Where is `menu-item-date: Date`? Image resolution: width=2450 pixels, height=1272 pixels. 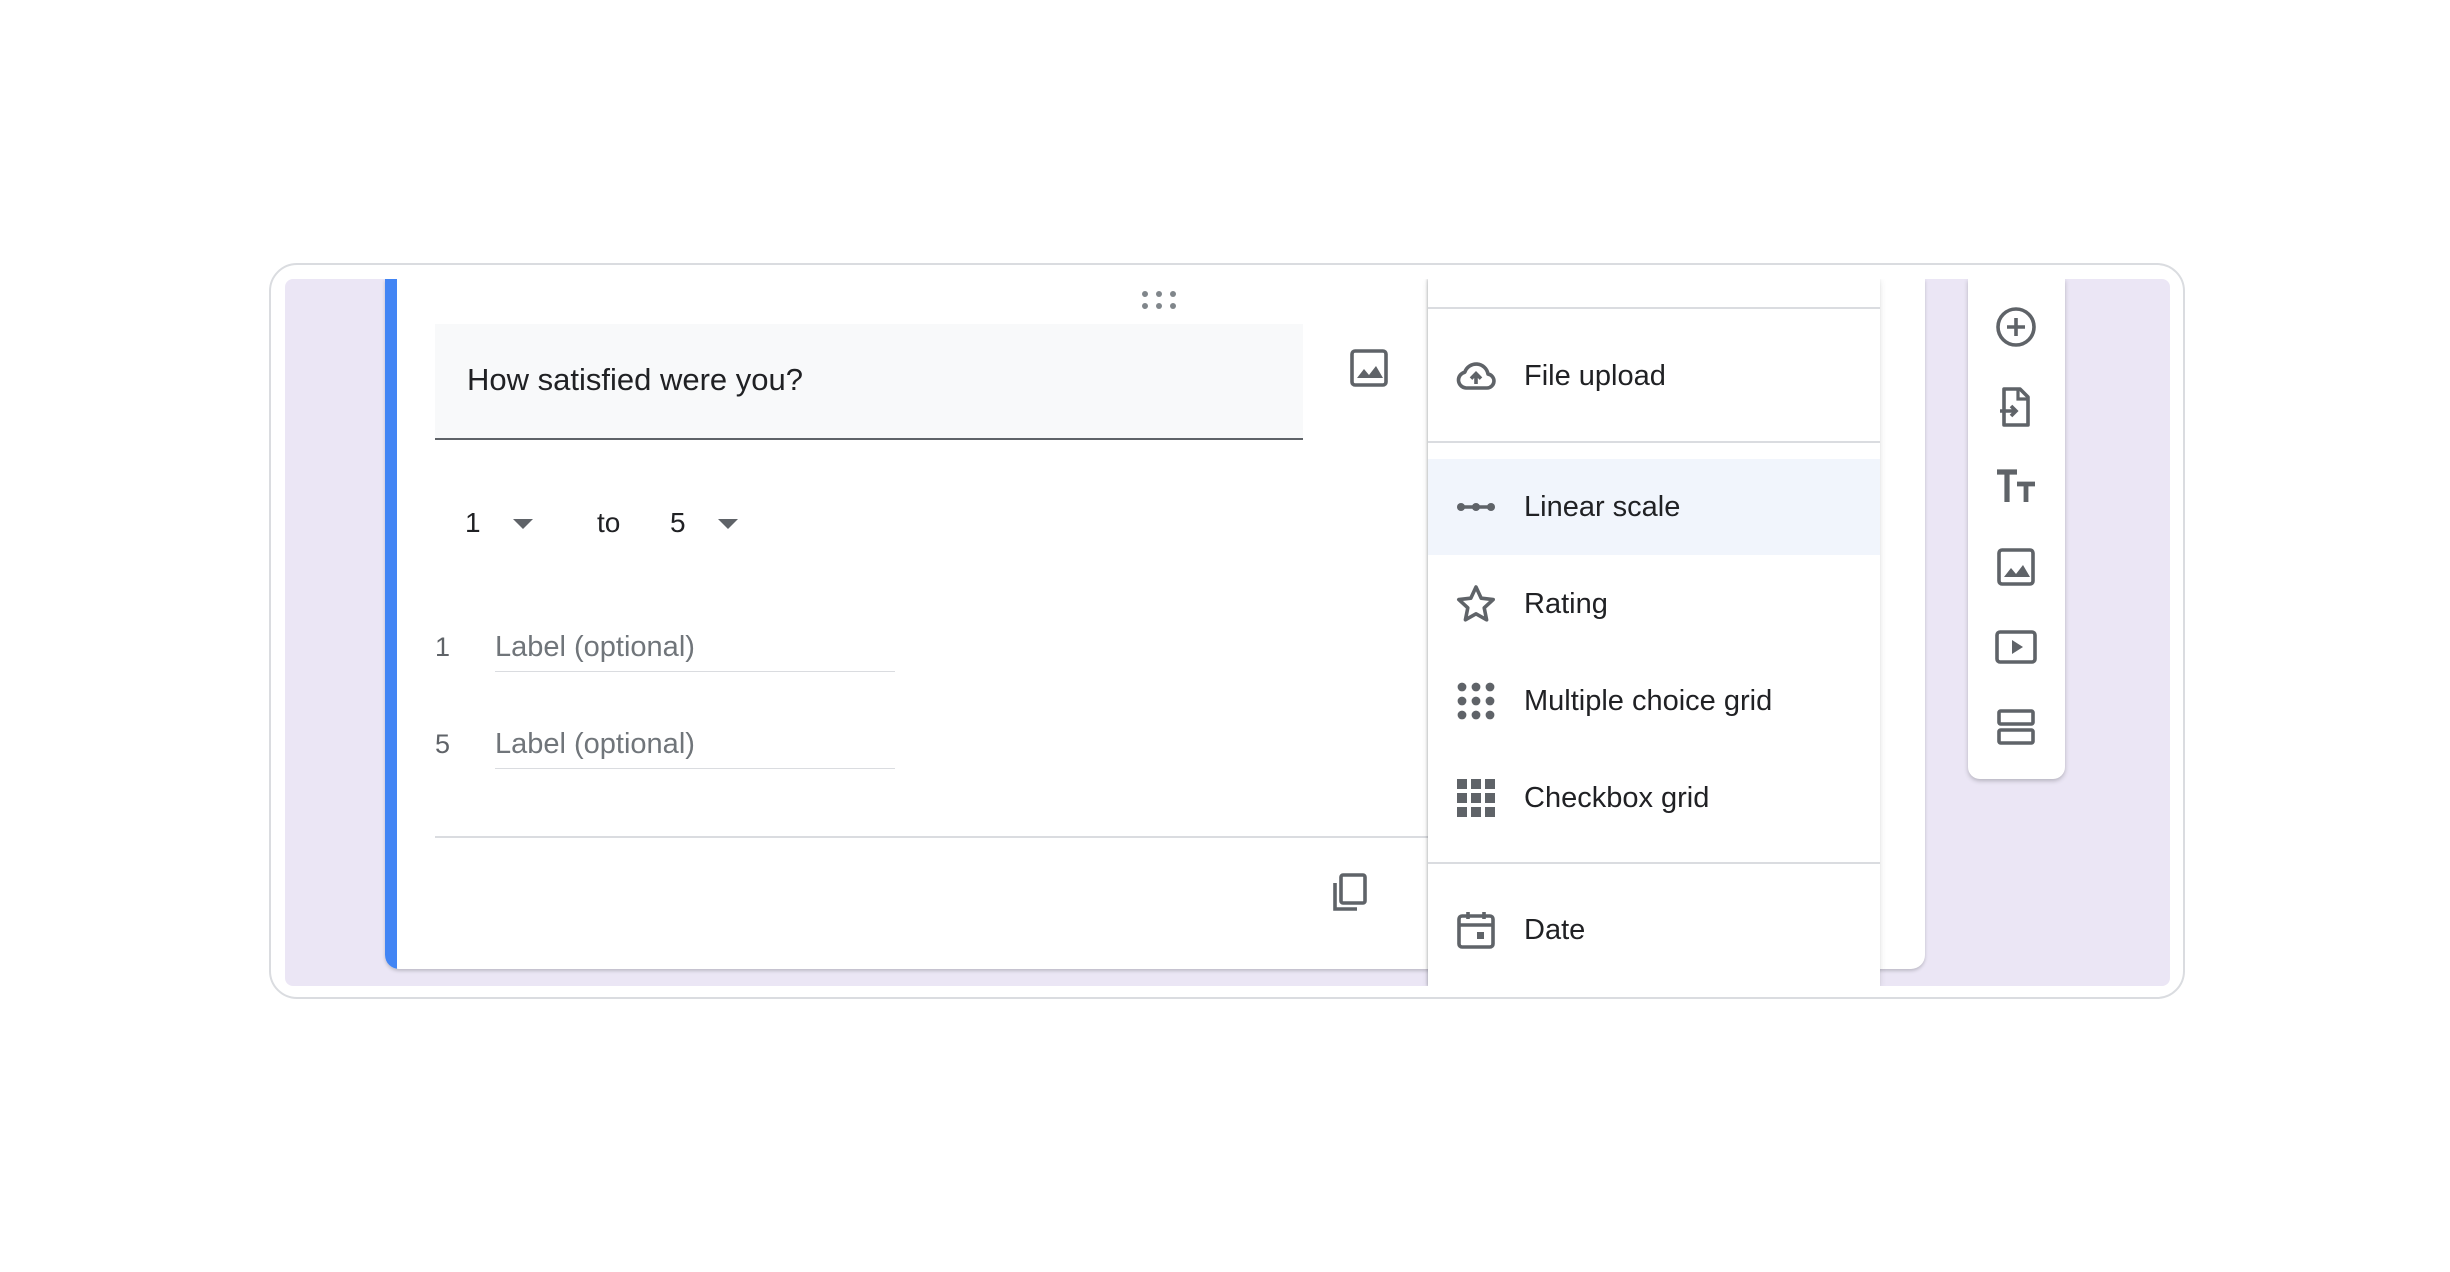 menu-item-date: Date is located at coordinates (1654, 930).